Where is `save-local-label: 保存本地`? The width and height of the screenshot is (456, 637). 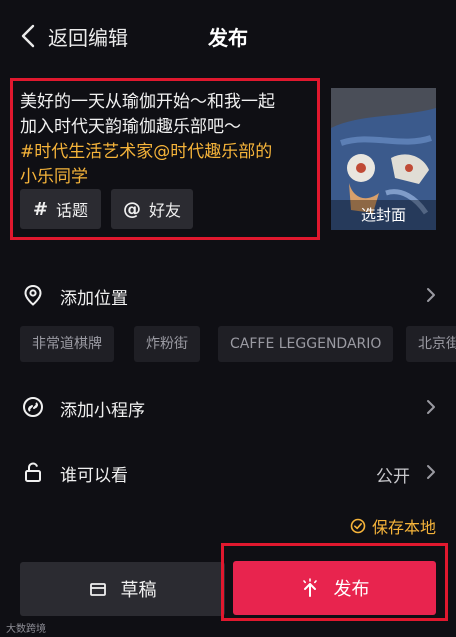 save-local-label: 保存本地 is located at coordinates (403, 527).